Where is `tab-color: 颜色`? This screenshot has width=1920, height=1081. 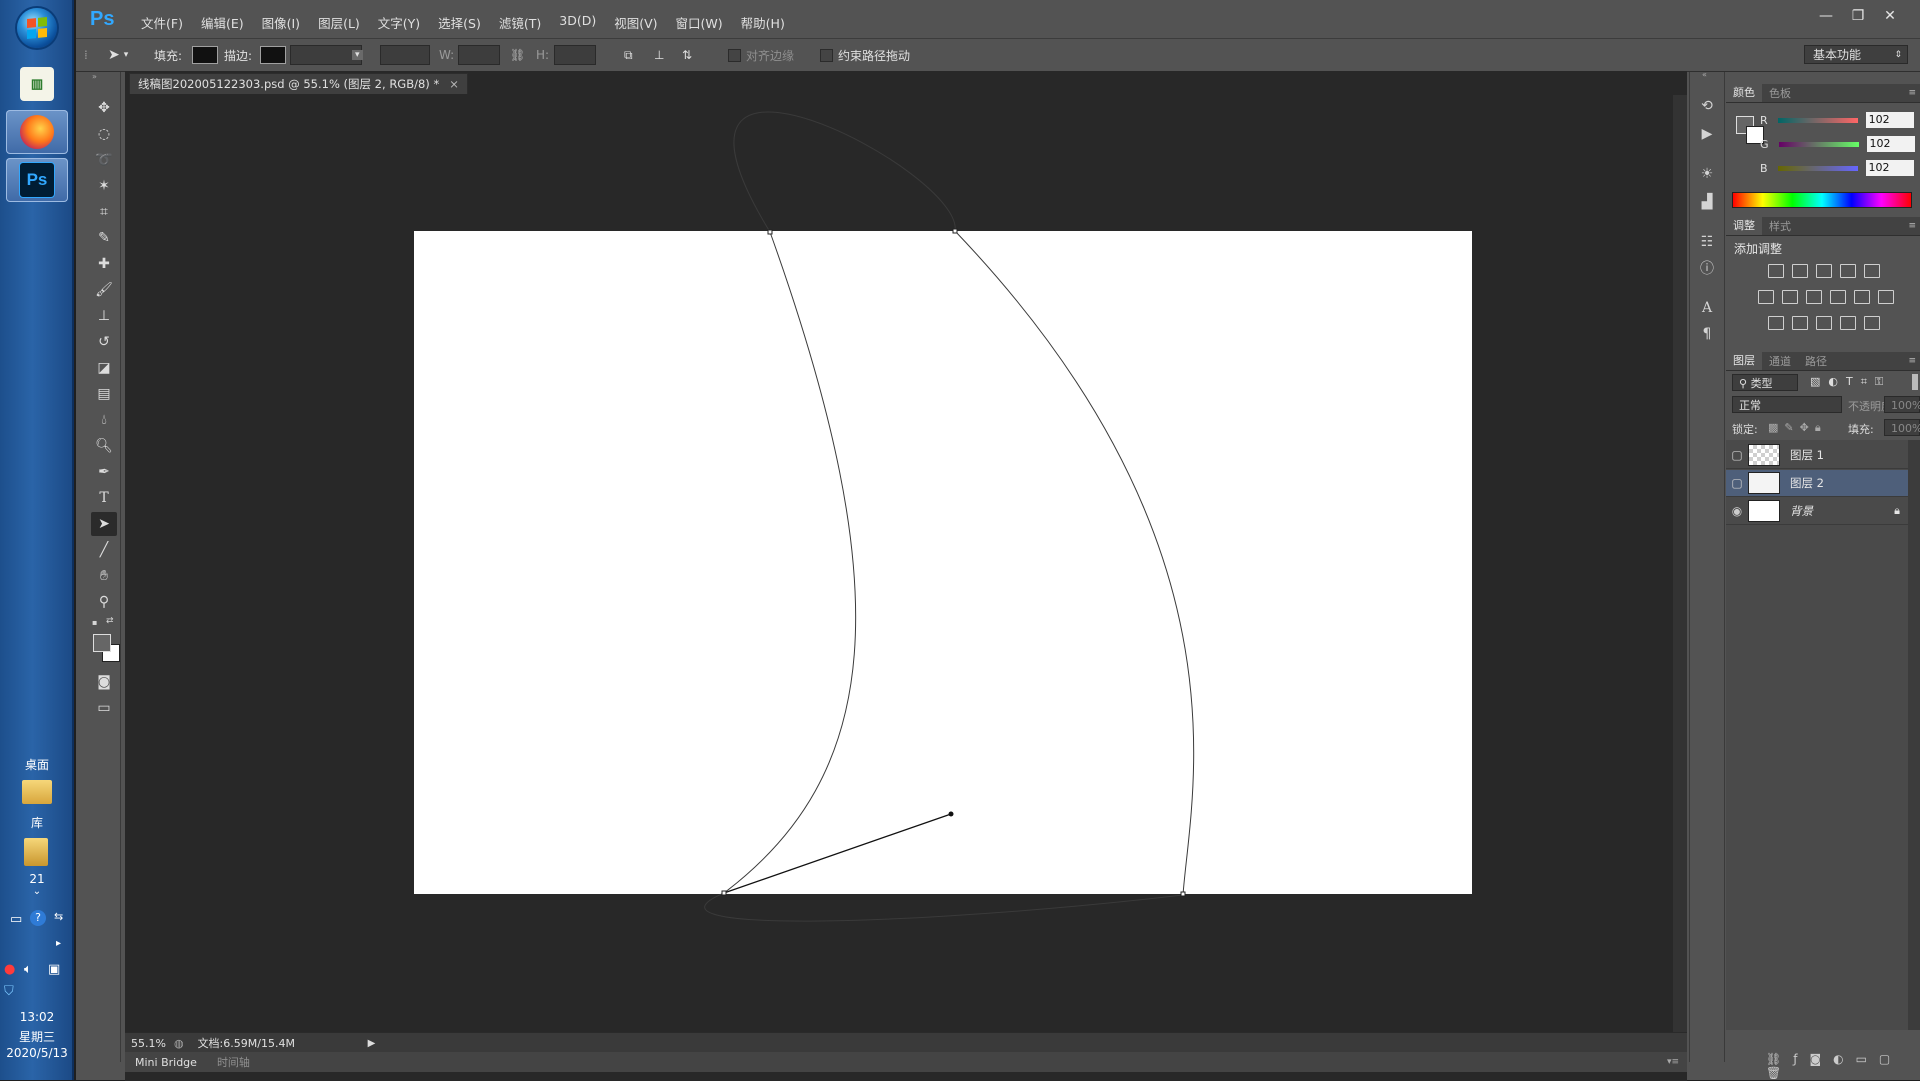 tab-color: 颜色 is located at coordinates (1744, 93).